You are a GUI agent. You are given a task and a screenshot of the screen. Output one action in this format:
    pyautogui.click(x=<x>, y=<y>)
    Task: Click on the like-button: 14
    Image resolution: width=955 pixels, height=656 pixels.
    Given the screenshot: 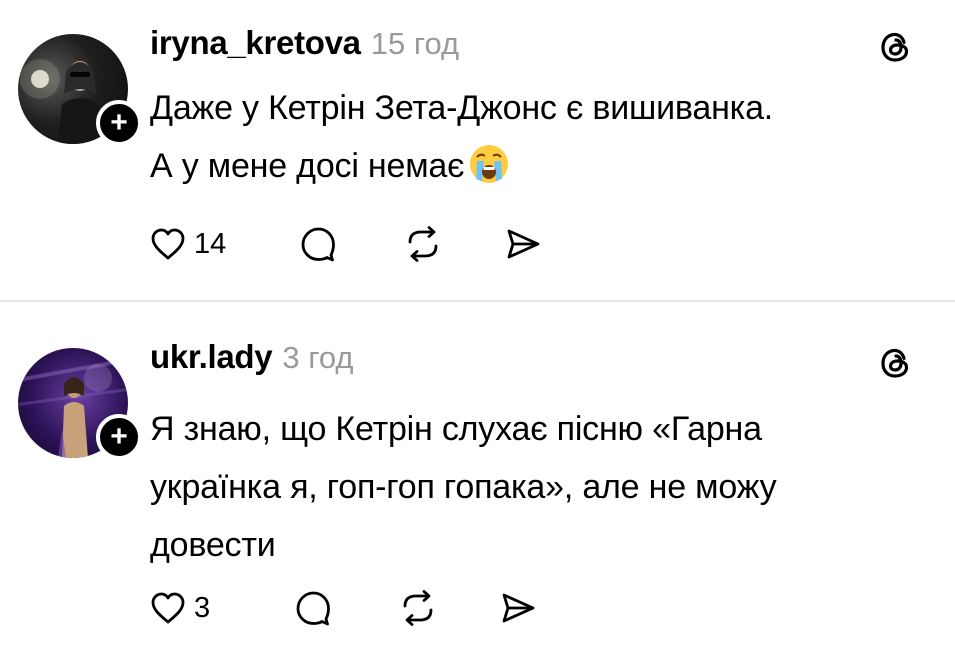 What is the action you would take?
    pyautogui.click(x=223, y=244)
    